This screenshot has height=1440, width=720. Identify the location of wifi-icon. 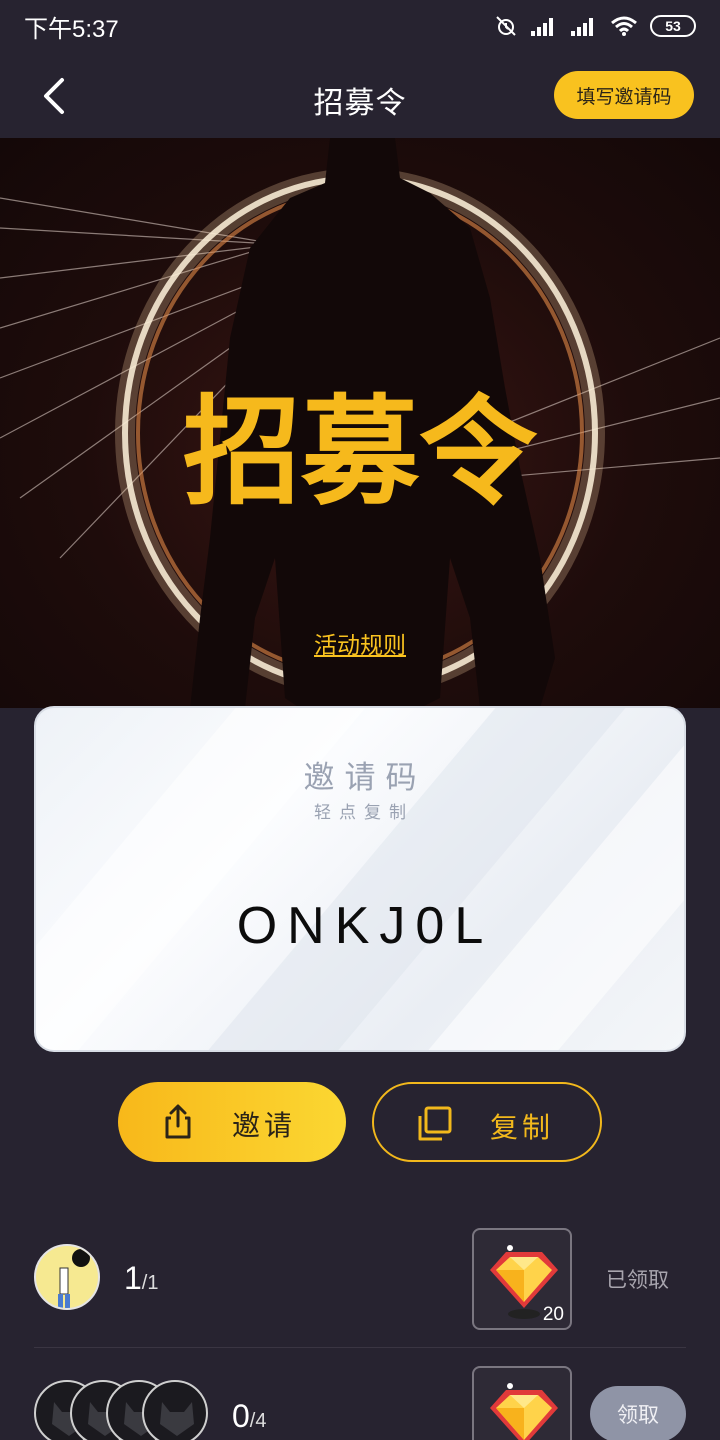
(624, 26).